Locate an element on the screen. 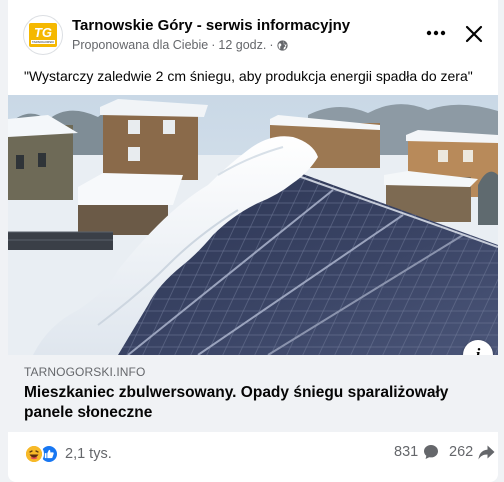  comments-link: 831 is located at coordinates (416, 452).